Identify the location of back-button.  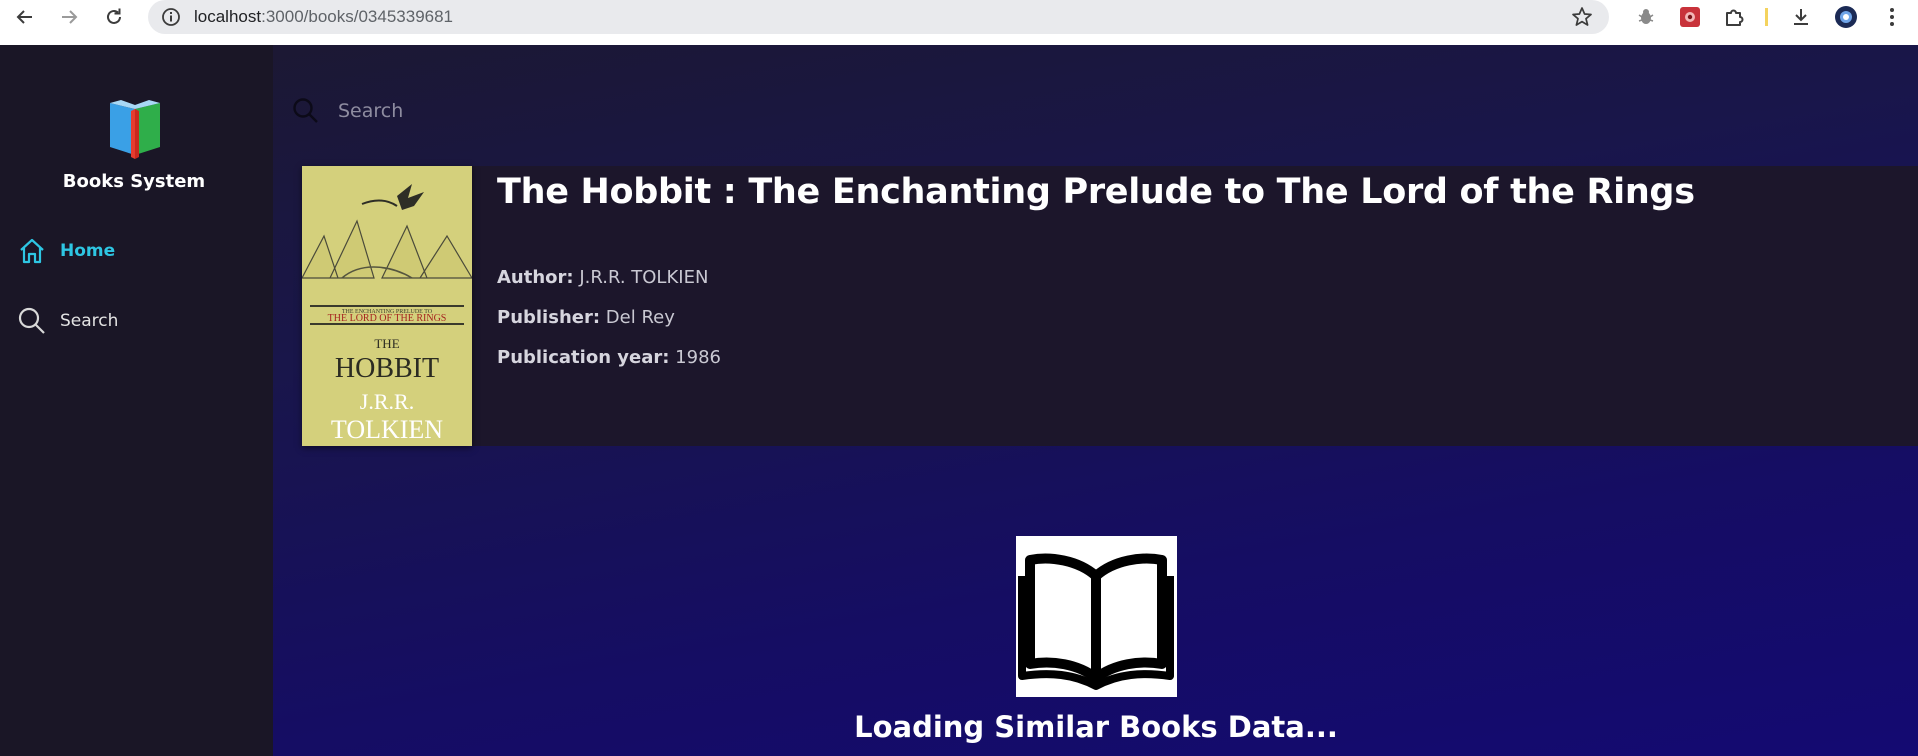
(25, 17).